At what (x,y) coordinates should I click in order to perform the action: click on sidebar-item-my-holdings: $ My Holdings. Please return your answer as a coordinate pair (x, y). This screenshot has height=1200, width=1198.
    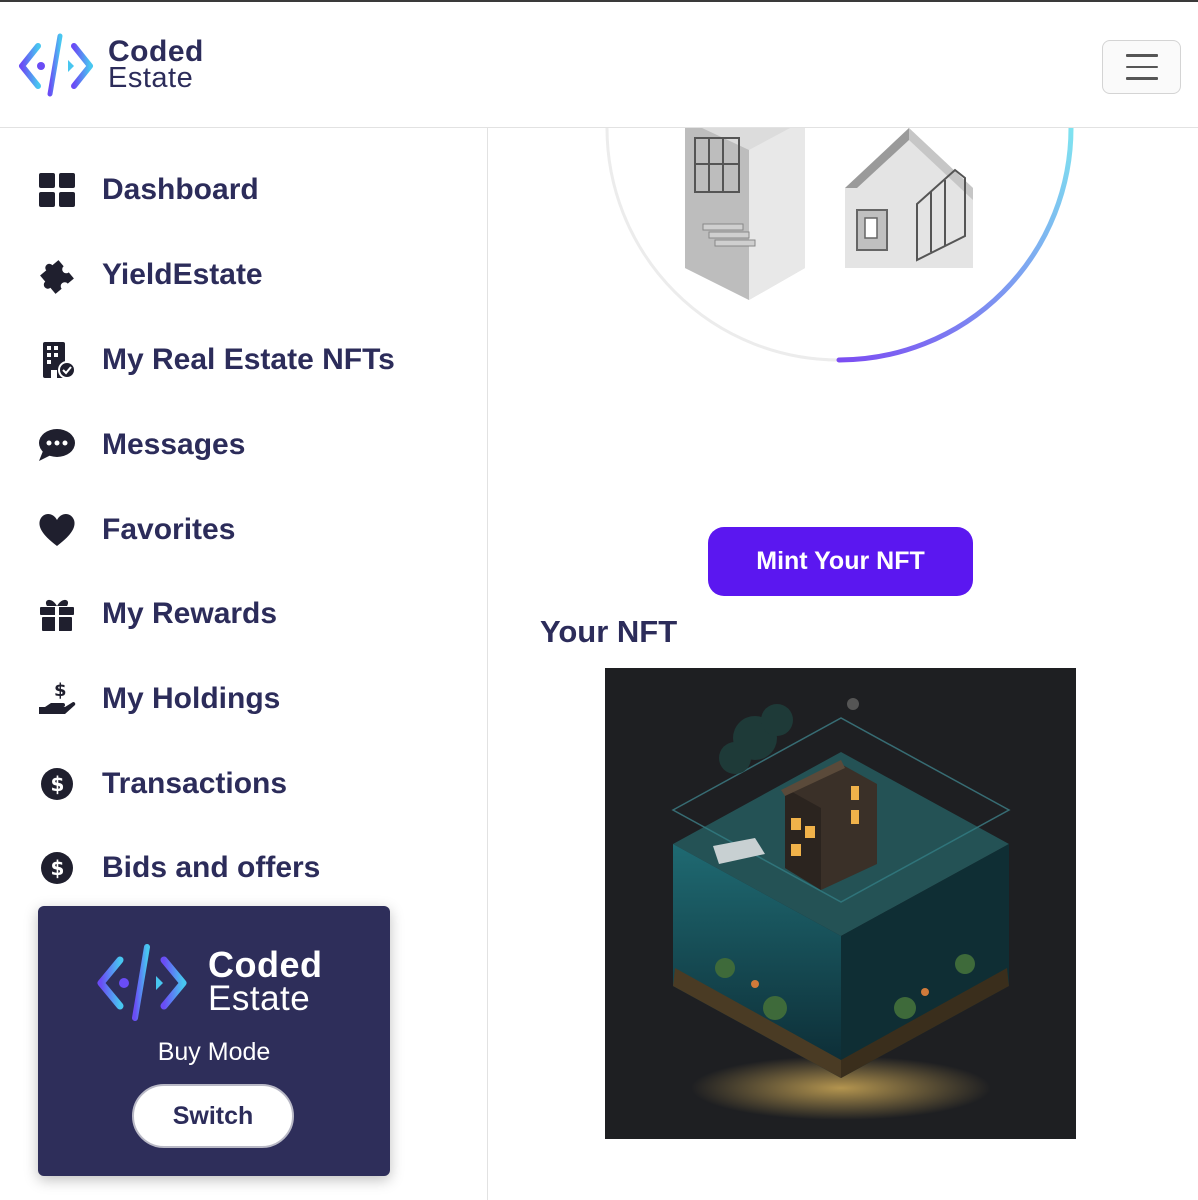
    Looking at the image, I should click on (158, 699).